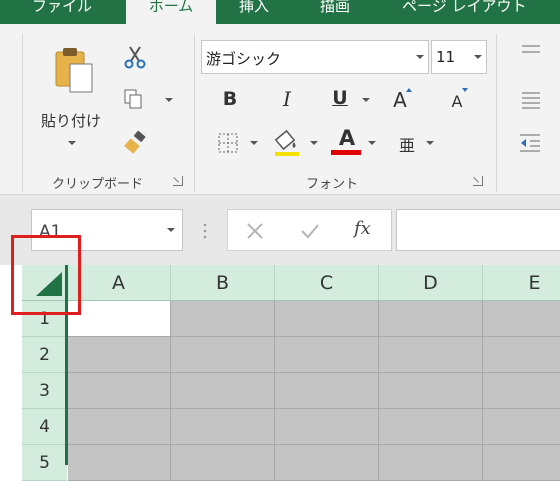  I want to click on cell-b3, so click(223, 391).